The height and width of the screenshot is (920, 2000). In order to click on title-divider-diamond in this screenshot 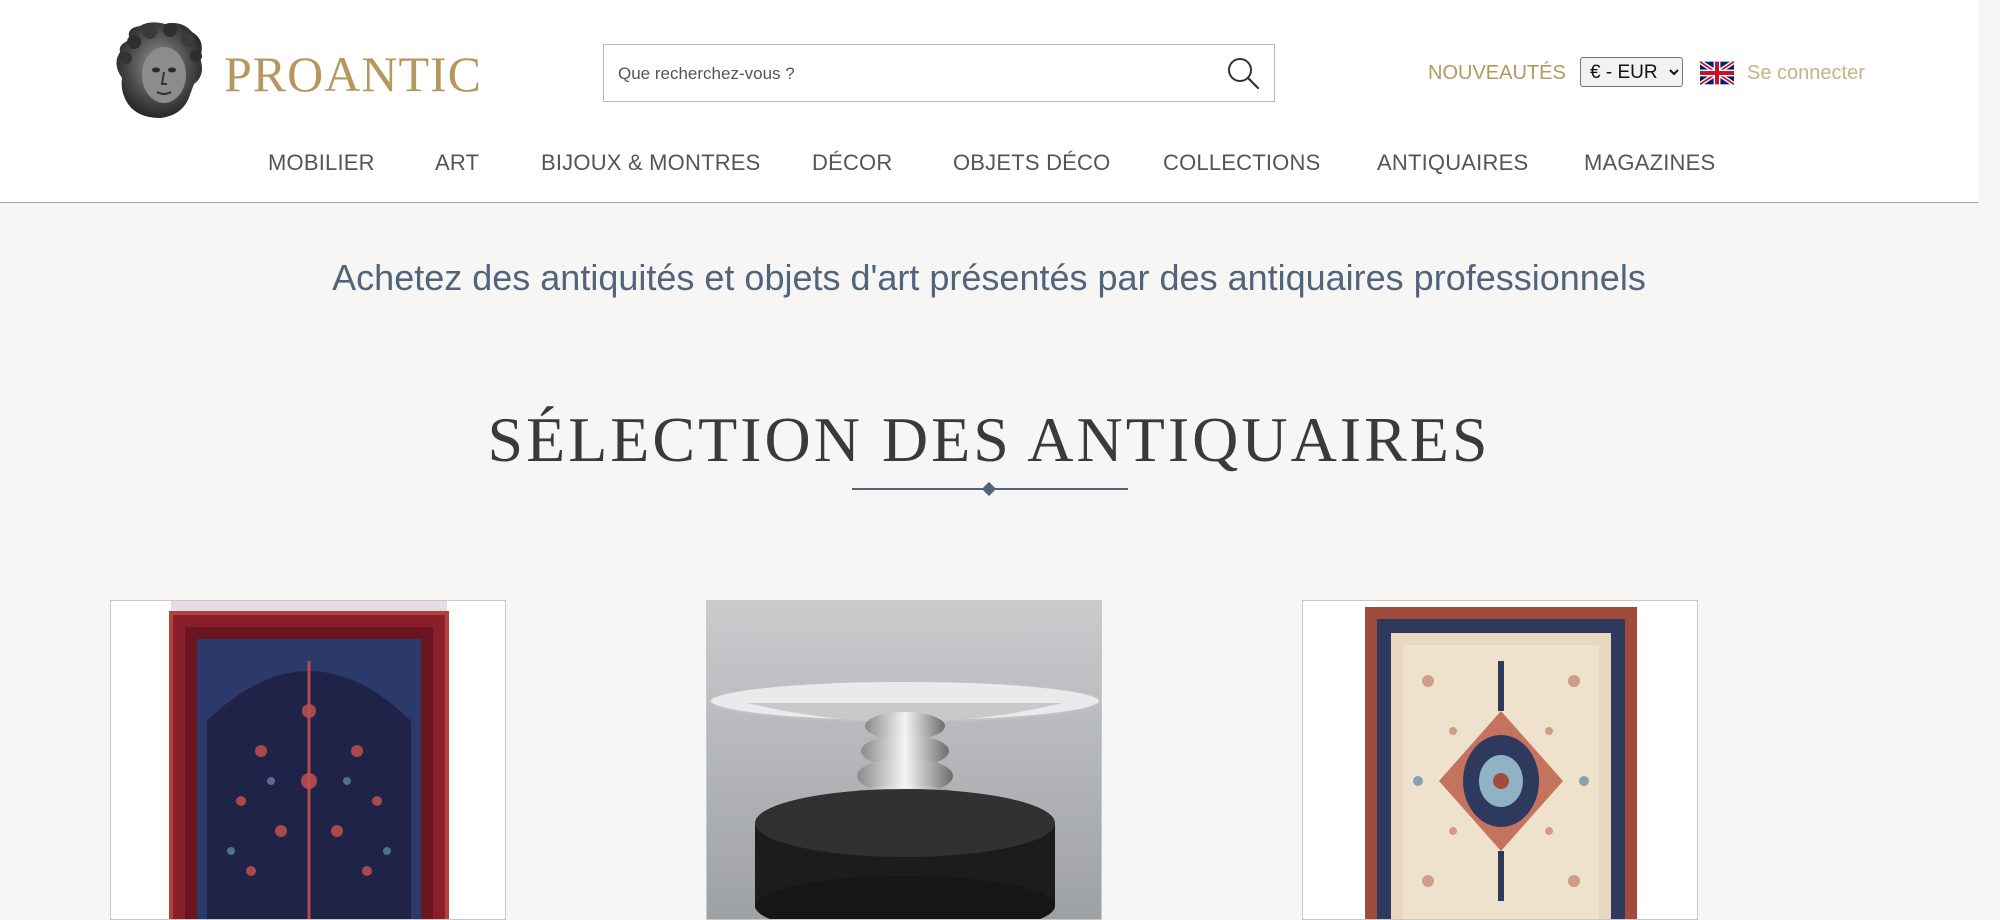, I will do `click(989, 489)`.